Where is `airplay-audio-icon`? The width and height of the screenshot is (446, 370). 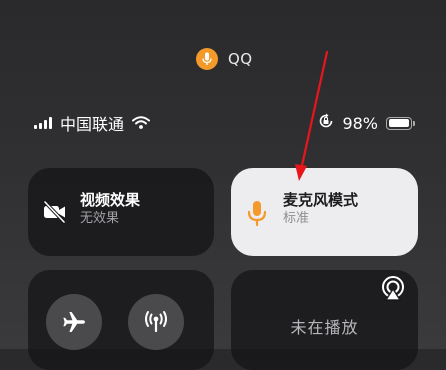
airplay-audio-icon is located at coordinates (393, 291).